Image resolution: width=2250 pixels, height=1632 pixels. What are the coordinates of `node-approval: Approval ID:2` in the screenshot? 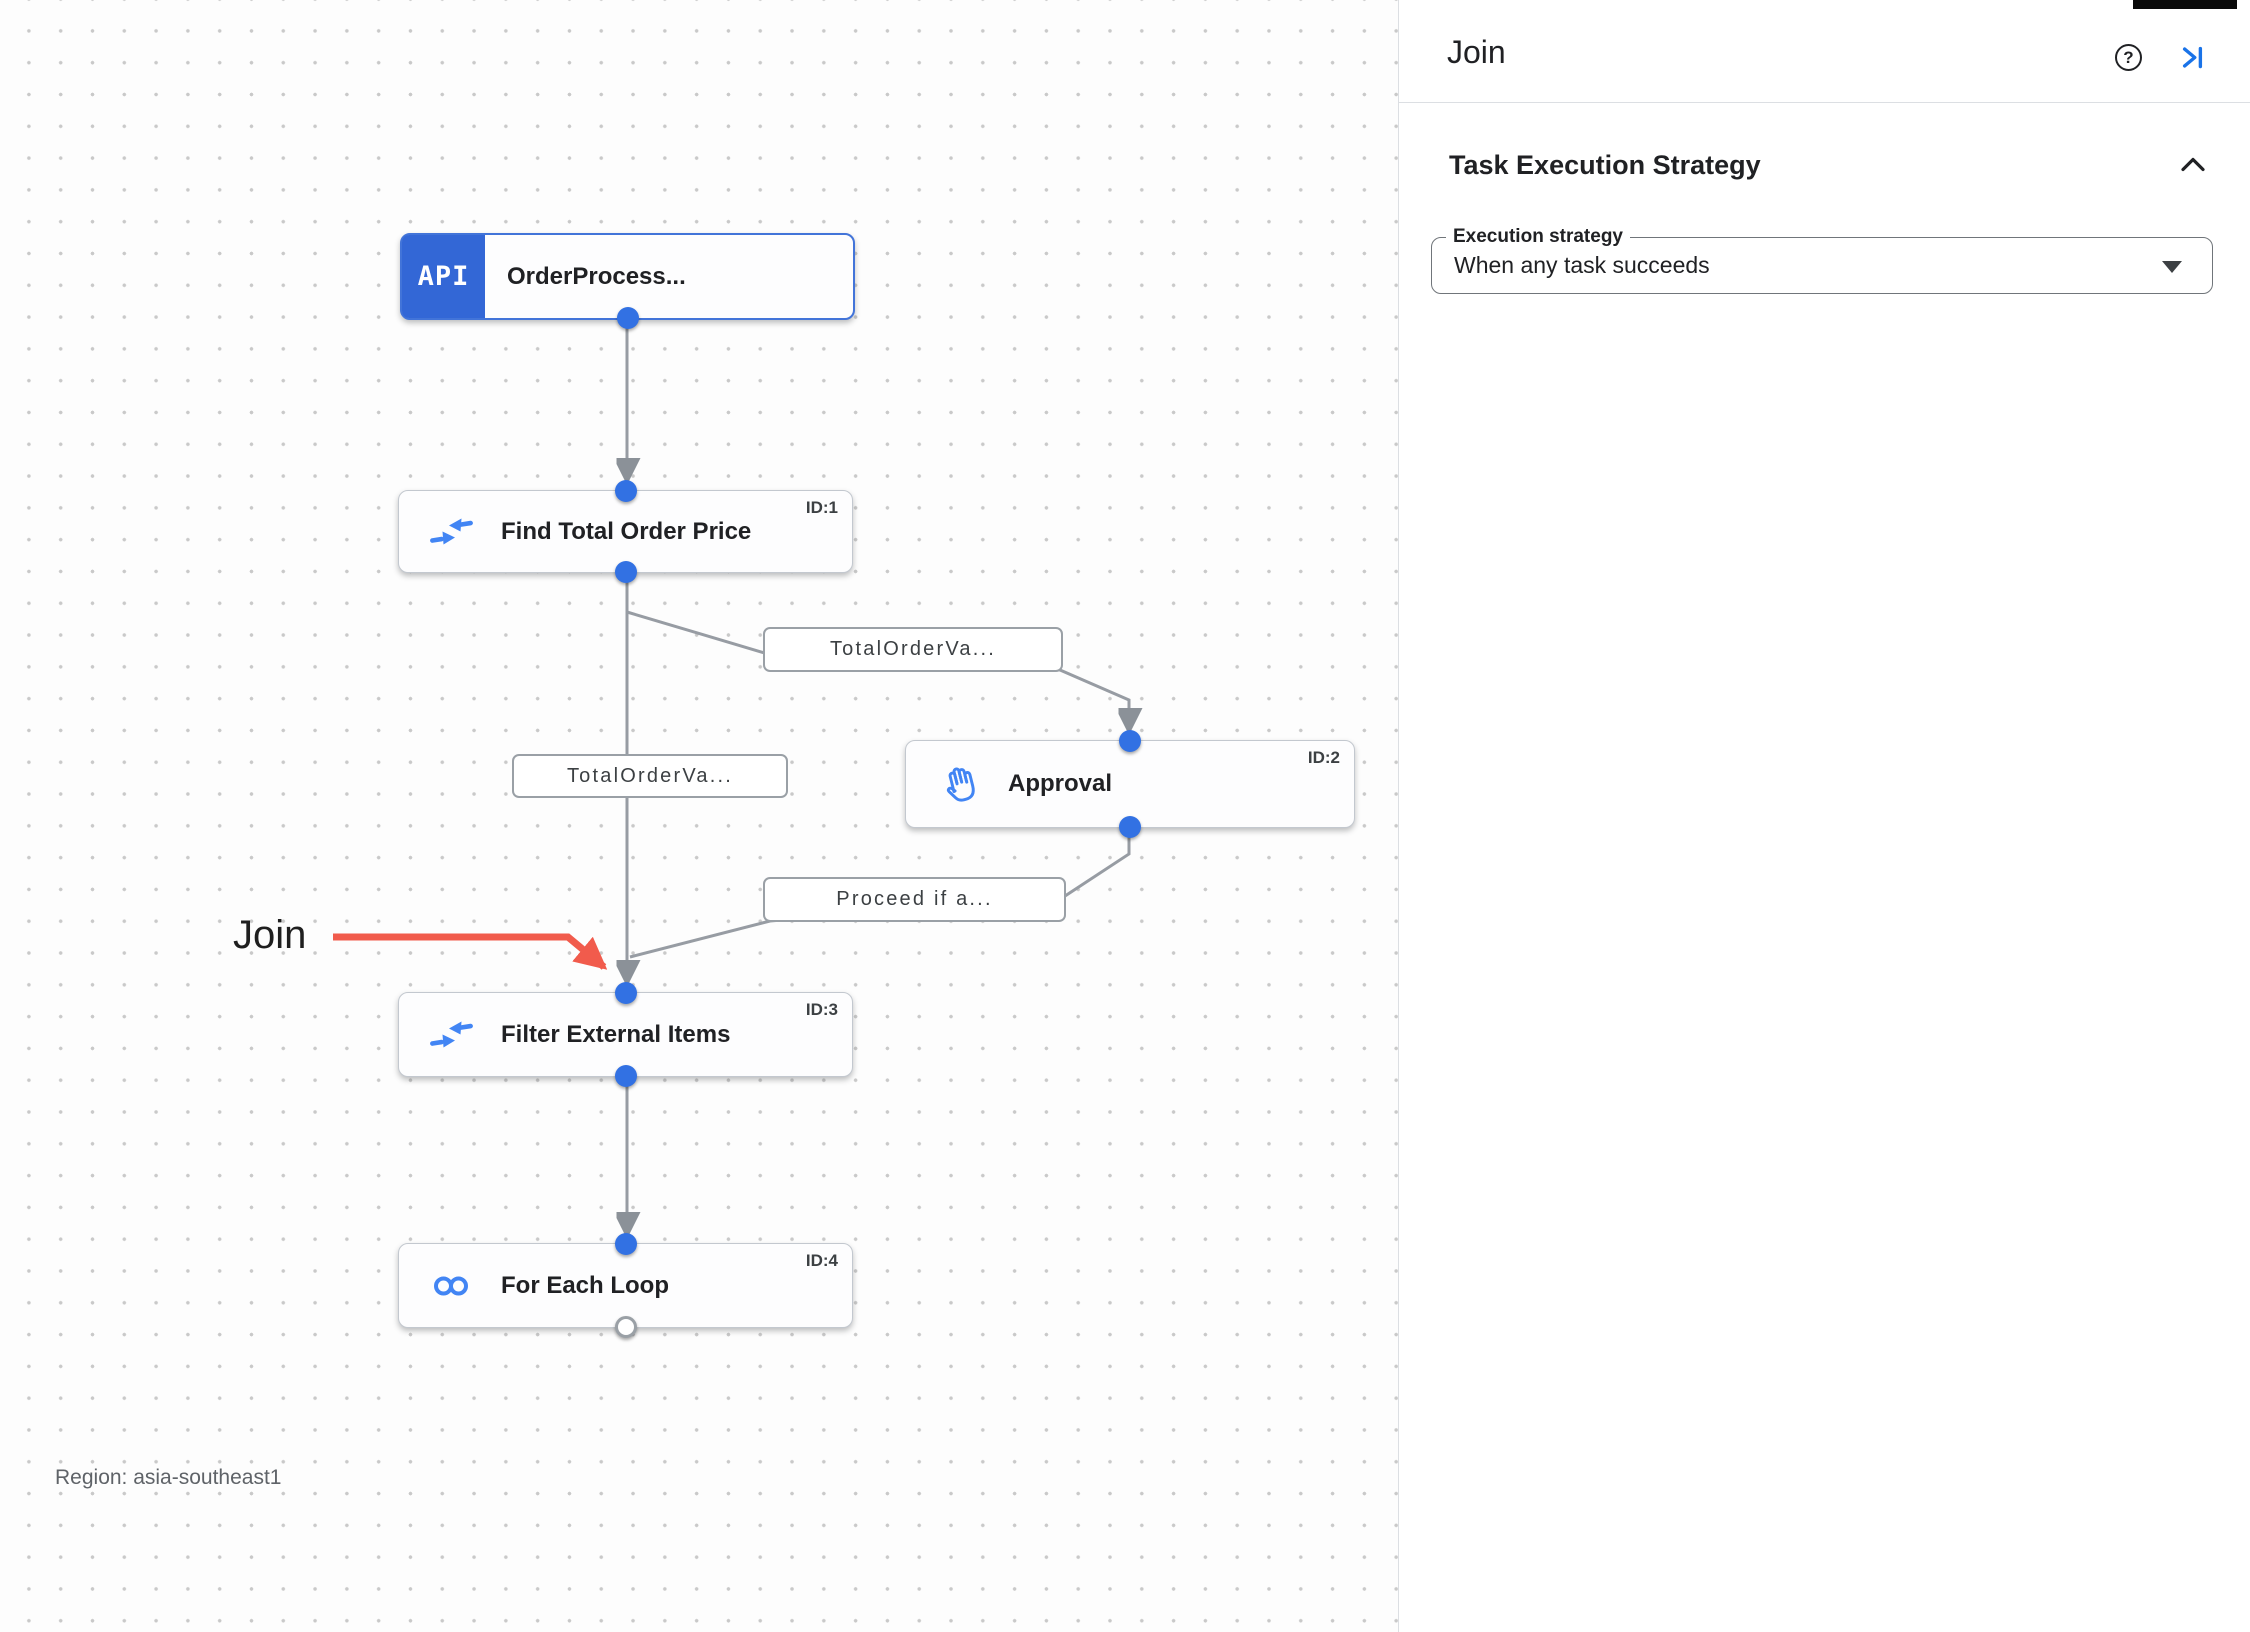 It's located at (1130, 784).